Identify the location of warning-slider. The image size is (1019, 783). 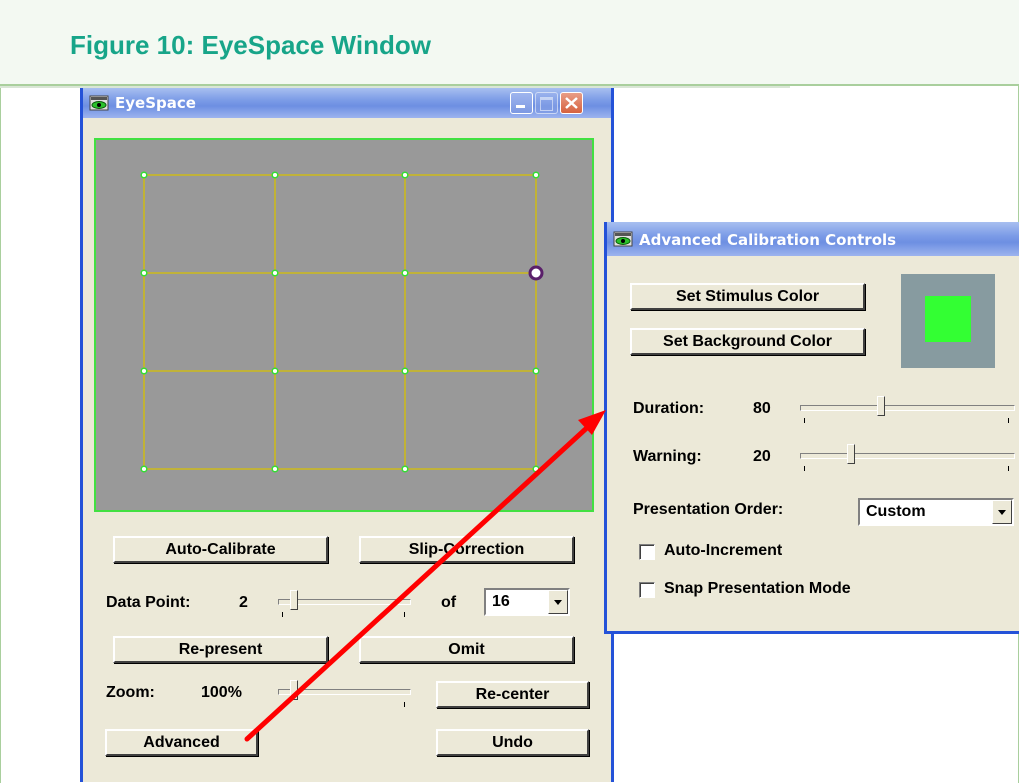
(907, 457).